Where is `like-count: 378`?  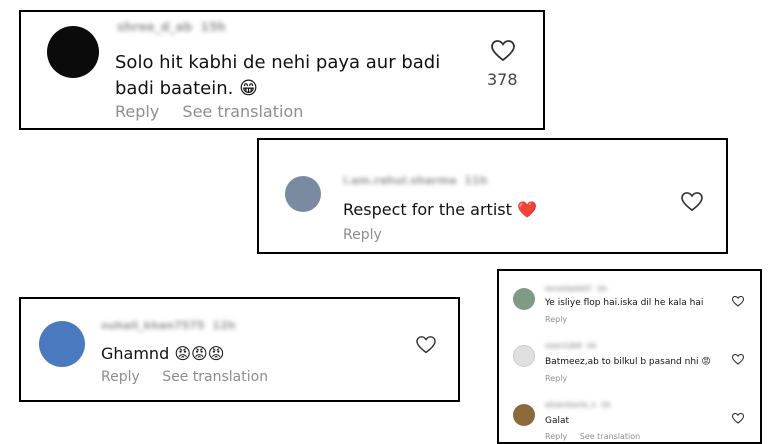
like-count: 378 is located at coordinates (502, 79).